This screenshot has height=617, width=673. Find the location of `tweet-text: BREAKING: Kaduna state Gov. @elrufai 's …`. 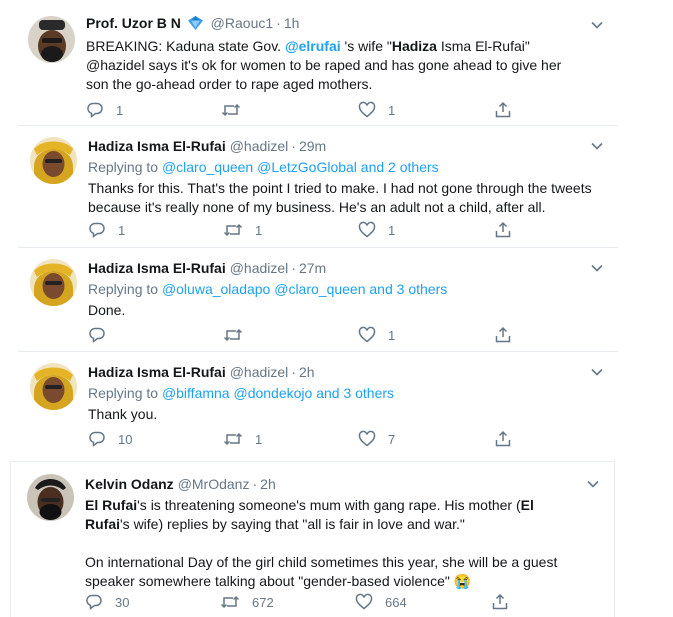

tweet-text: BREAKING: Kaduna state Gov. @elrufai 's … is located at coordinates (336, 65).